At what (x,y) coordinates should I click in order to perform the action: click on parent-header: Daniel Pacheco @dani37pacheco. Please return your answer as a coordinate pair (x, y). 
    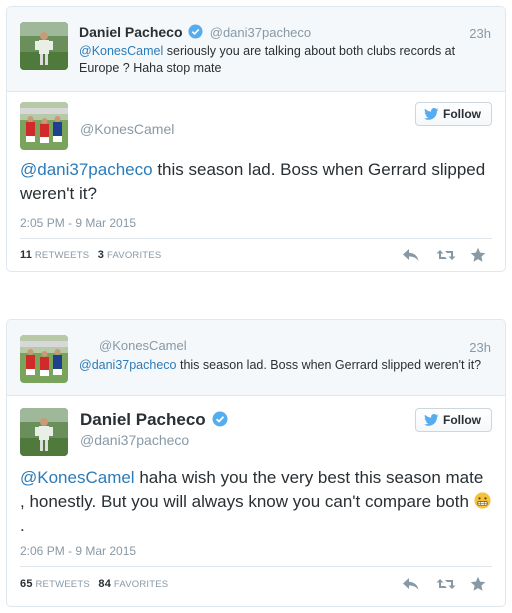
    Looking at the image, I should click on (195, 32).